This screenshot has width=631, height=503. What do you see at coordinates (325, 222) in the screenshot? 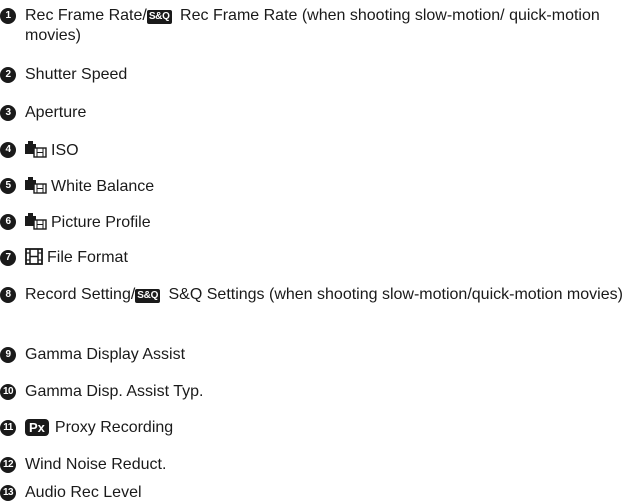
I see `item-text: Picture Profile` at bounding box center [325, 222].